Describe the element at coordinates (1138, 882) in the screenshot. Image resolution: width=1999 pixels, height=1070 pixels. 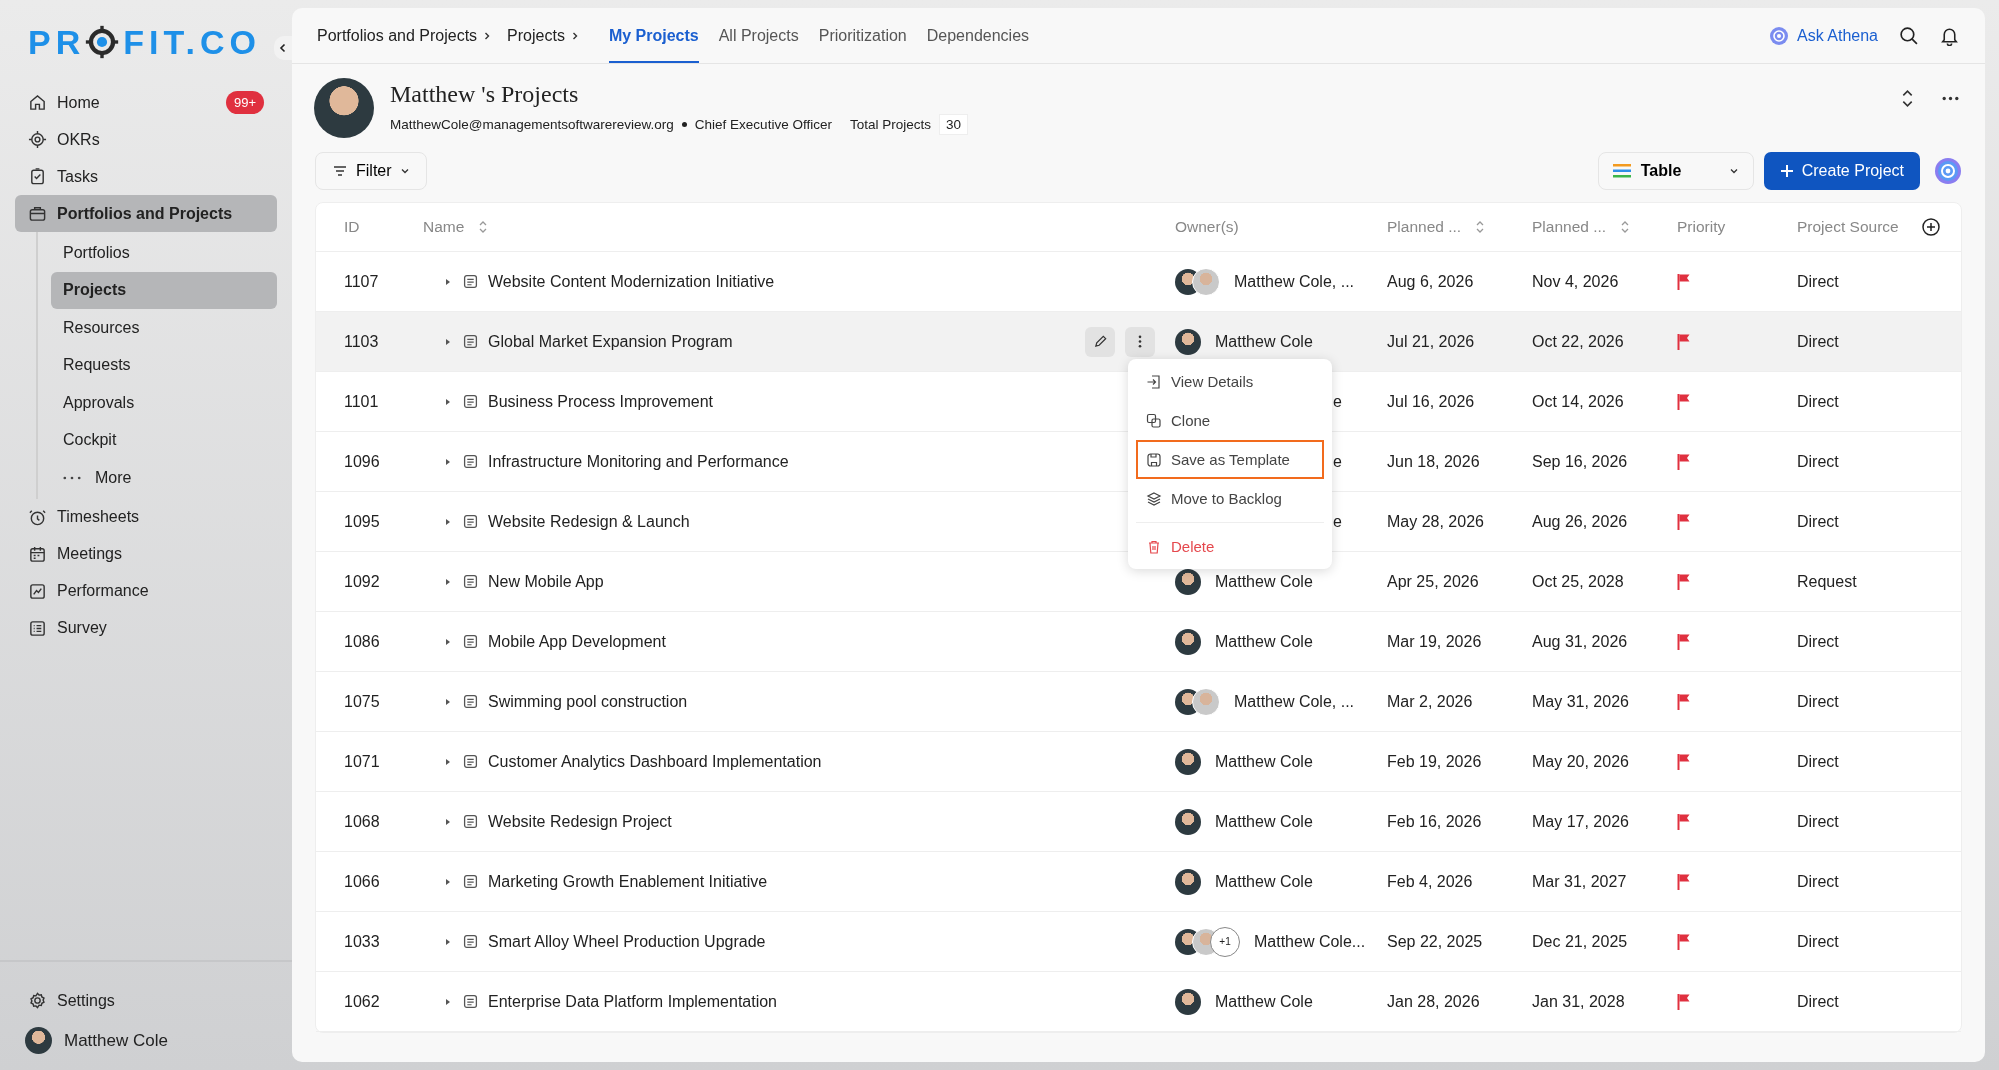
I see `table-row: 1066 Marketing Growth Enablement Initiative Matthew Cole Feb 4, 2026 Mar 31, 2027 Direct` at that location.